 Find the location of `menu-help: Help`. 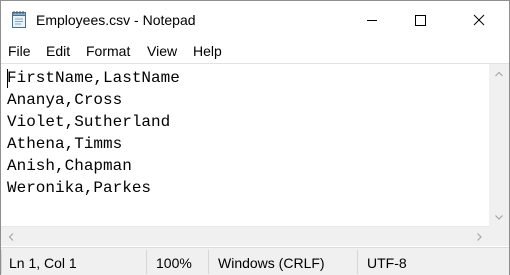

menu-help: Help is located at coordinates (207, 51).